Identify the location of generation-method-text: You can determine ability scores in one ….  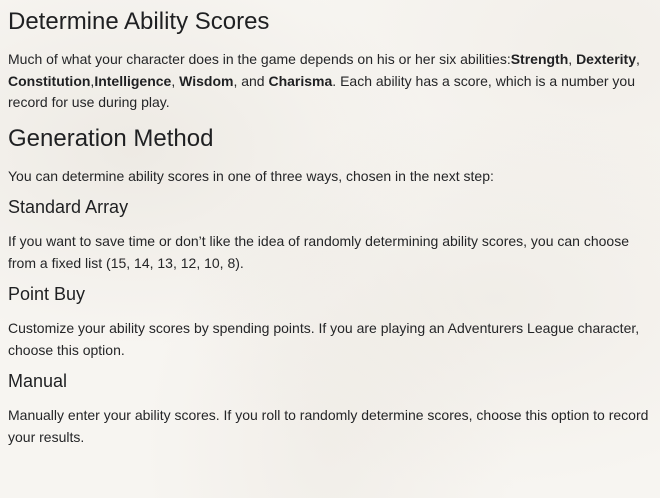
(251, 175).